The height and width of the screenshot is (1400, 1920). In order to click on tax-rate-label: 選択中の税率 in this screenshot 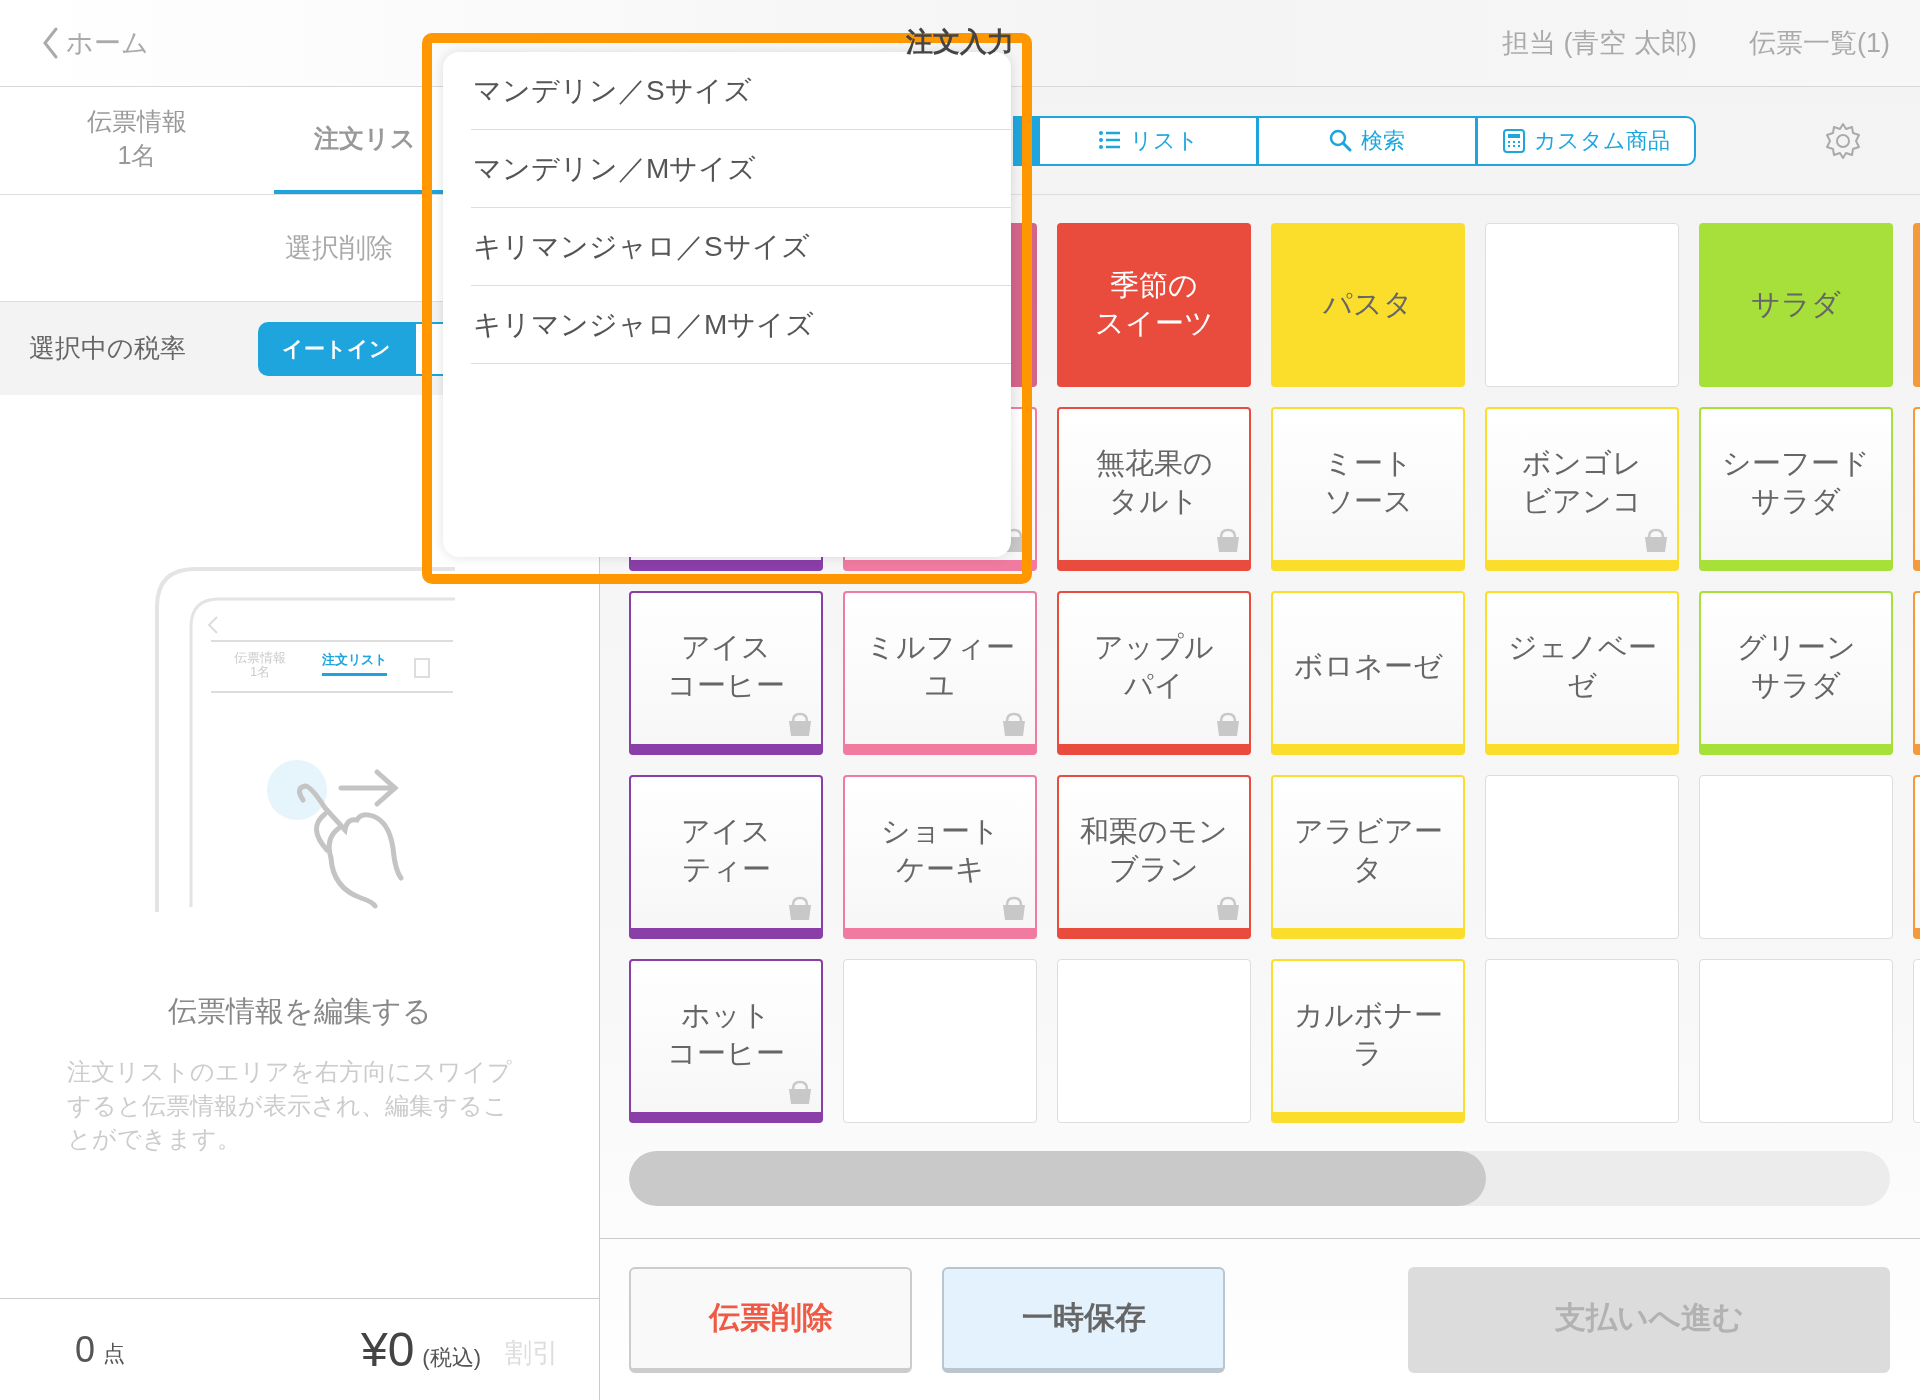, I will do `click(108, 348)`.